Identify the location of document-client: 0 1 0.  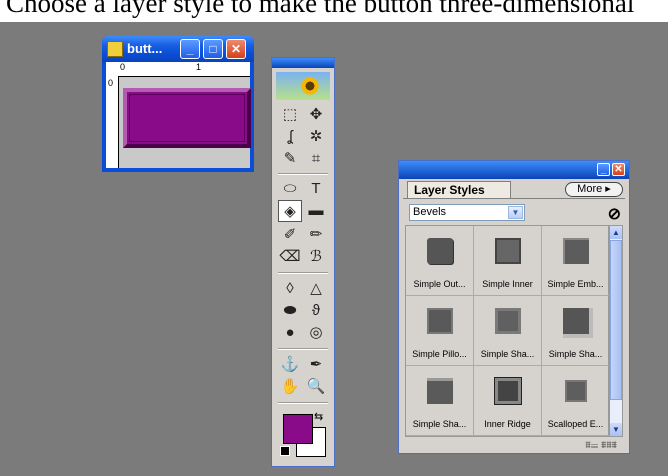
(178, 115).